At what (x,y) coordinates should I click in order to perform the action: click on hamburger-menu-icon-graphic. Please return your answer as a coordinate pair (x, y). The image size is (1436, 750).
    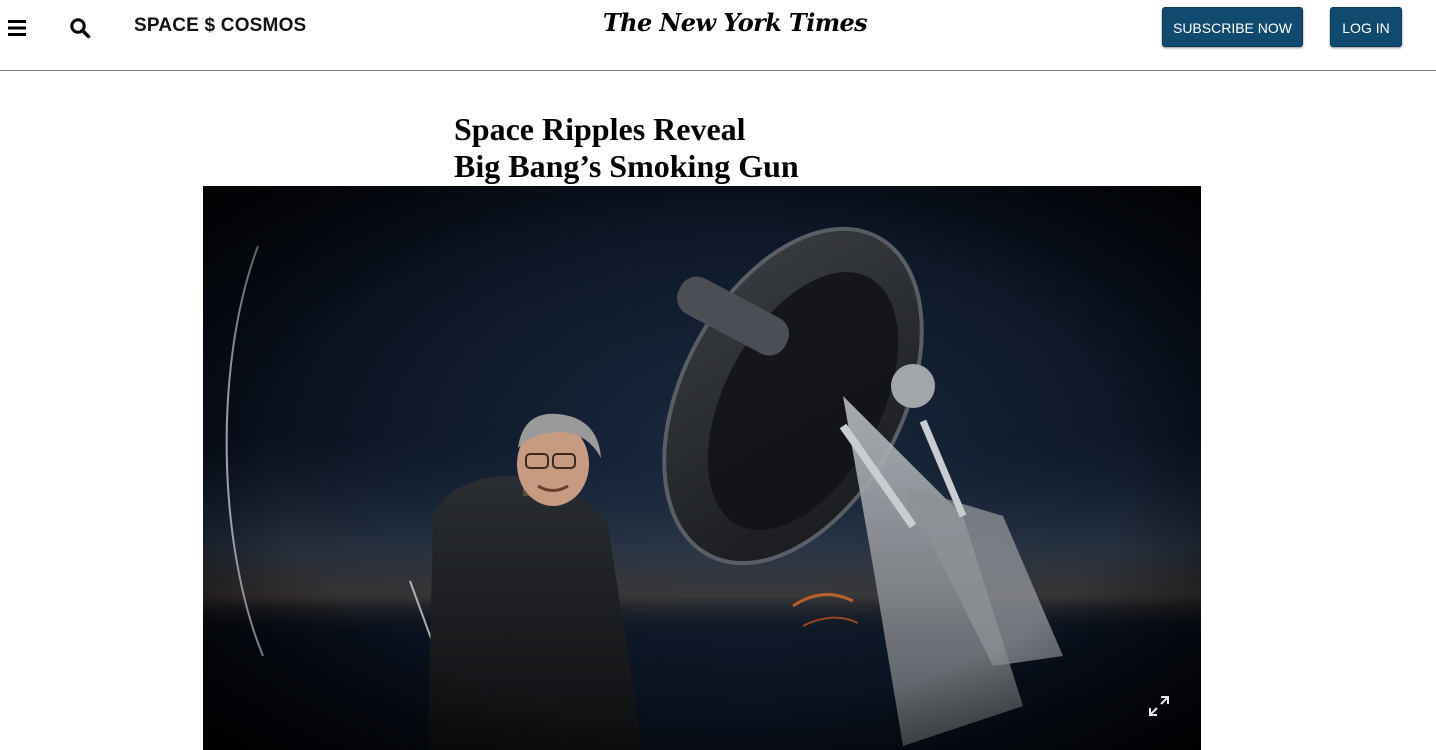
    Looking at the image, I should click on (17, 28).